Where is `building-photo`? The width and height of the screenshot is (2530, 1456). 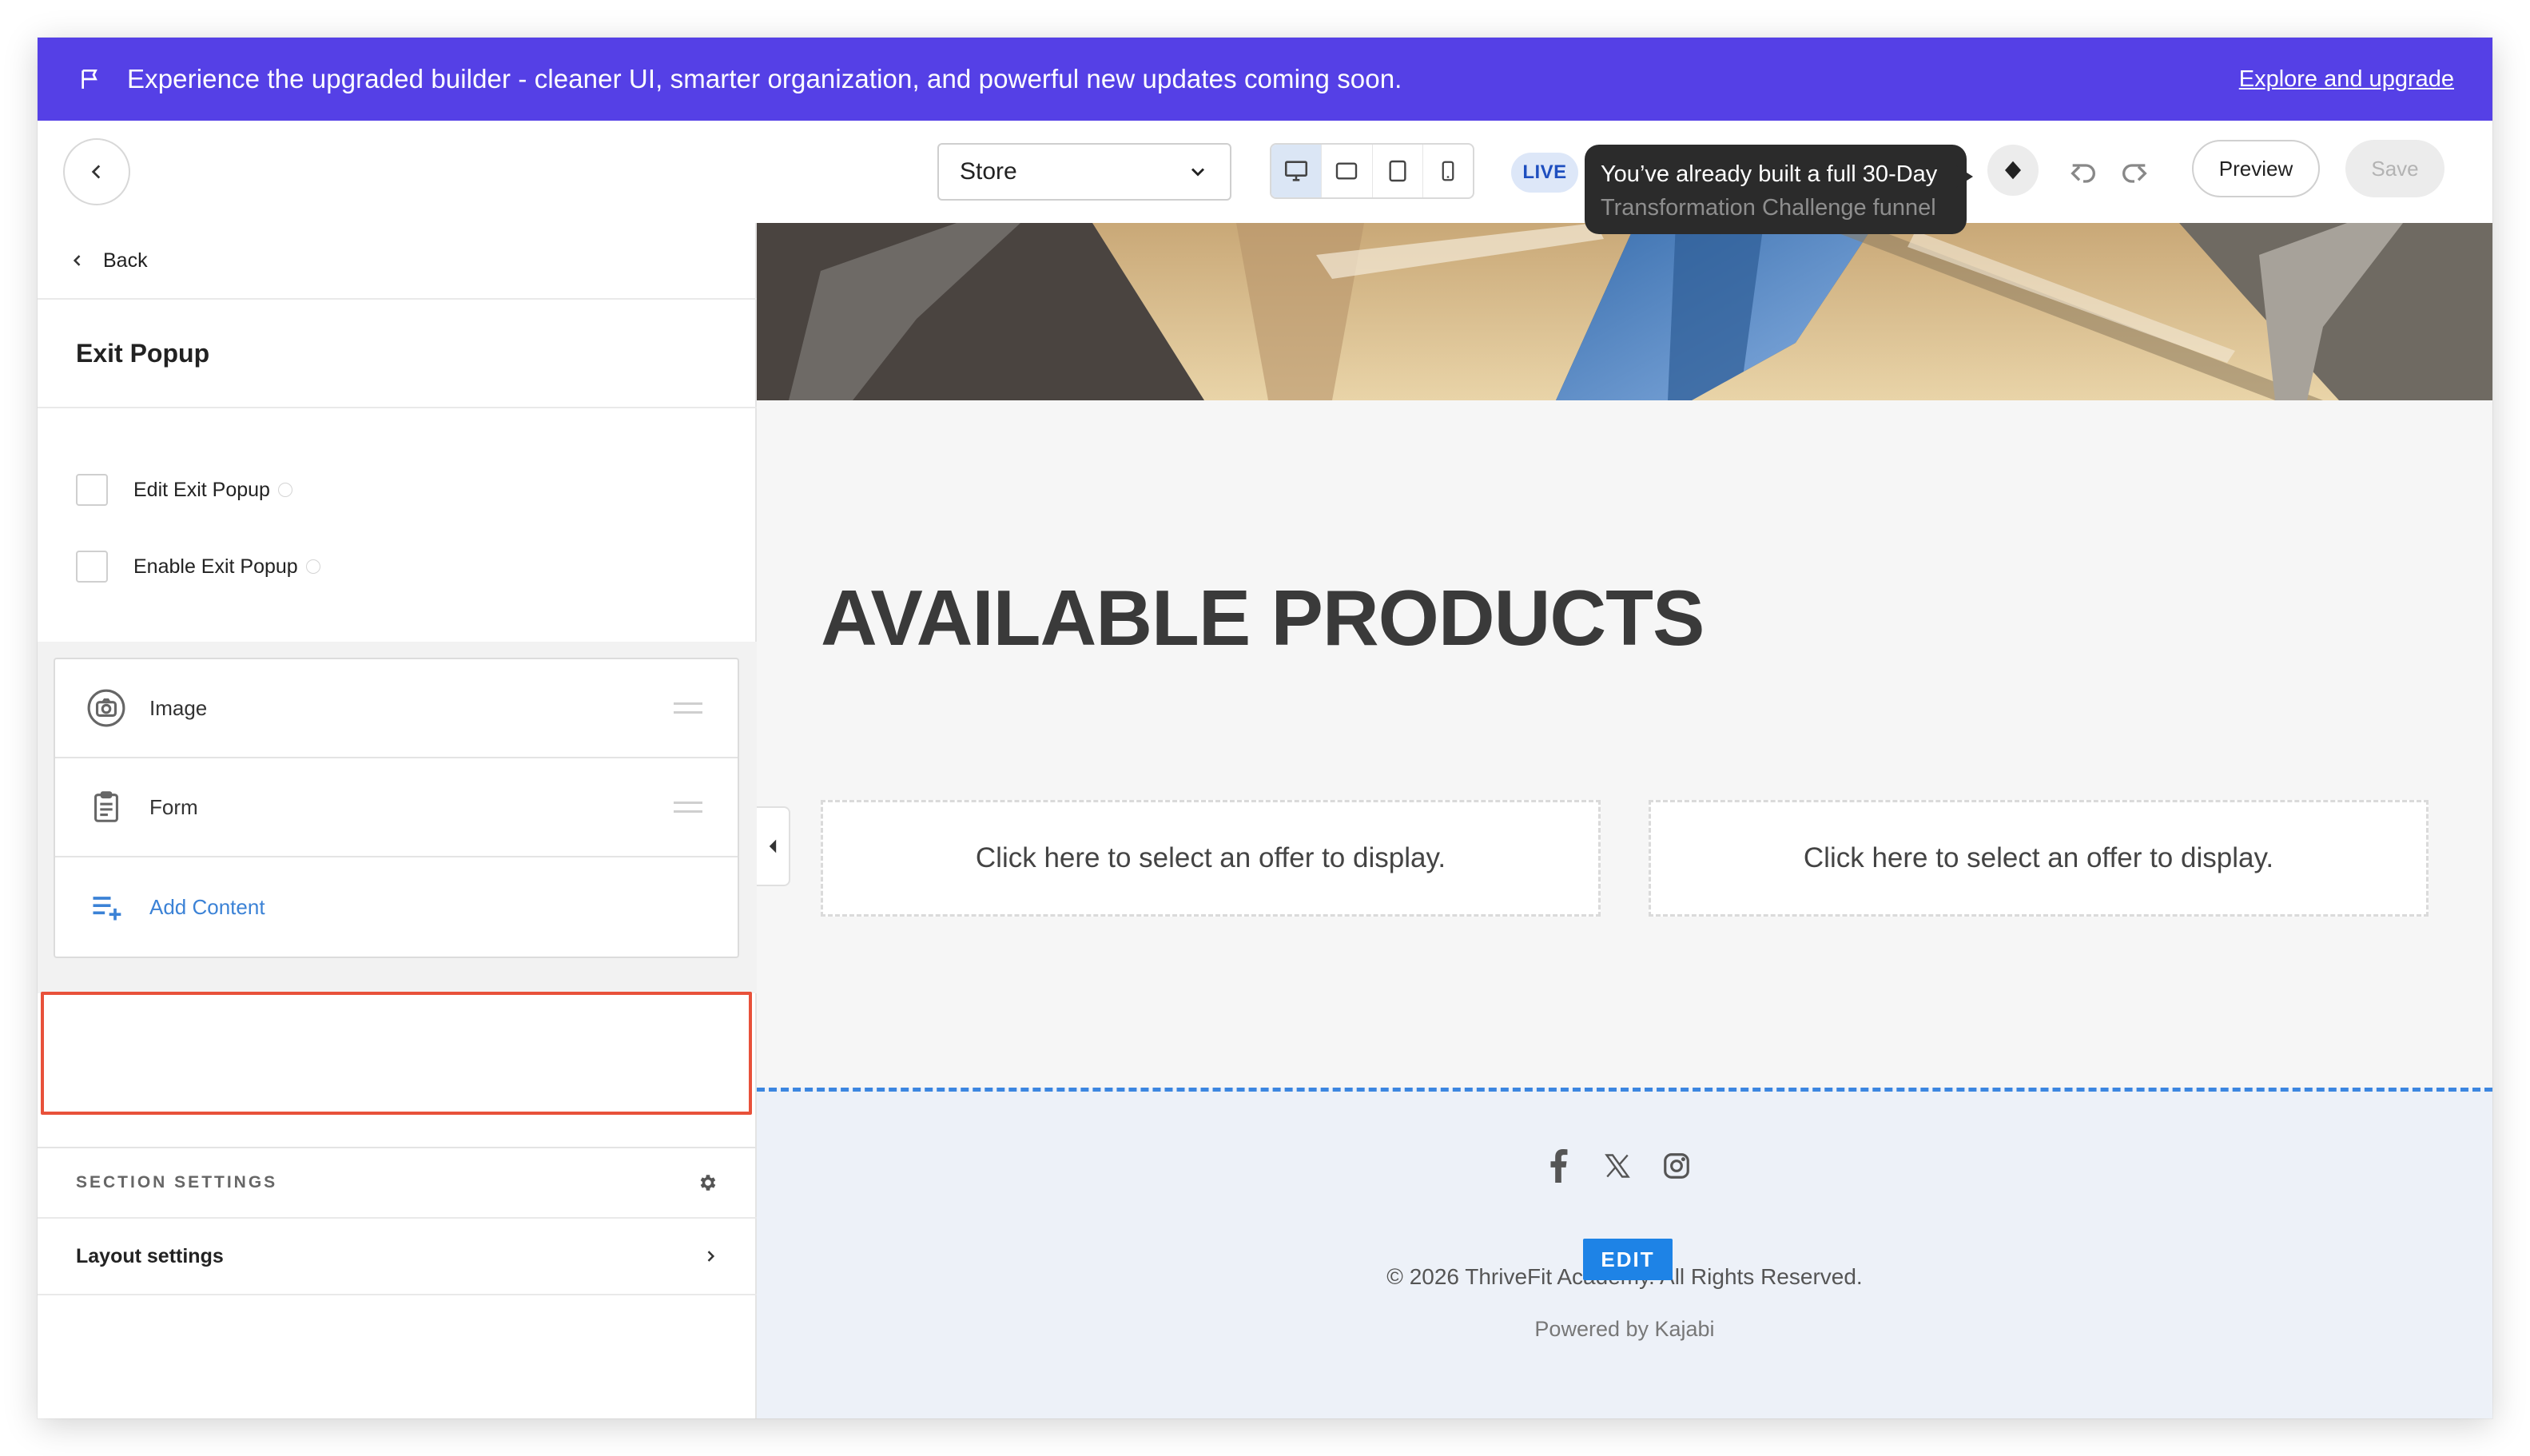 building-photo is located at coordinates (1624, 311).